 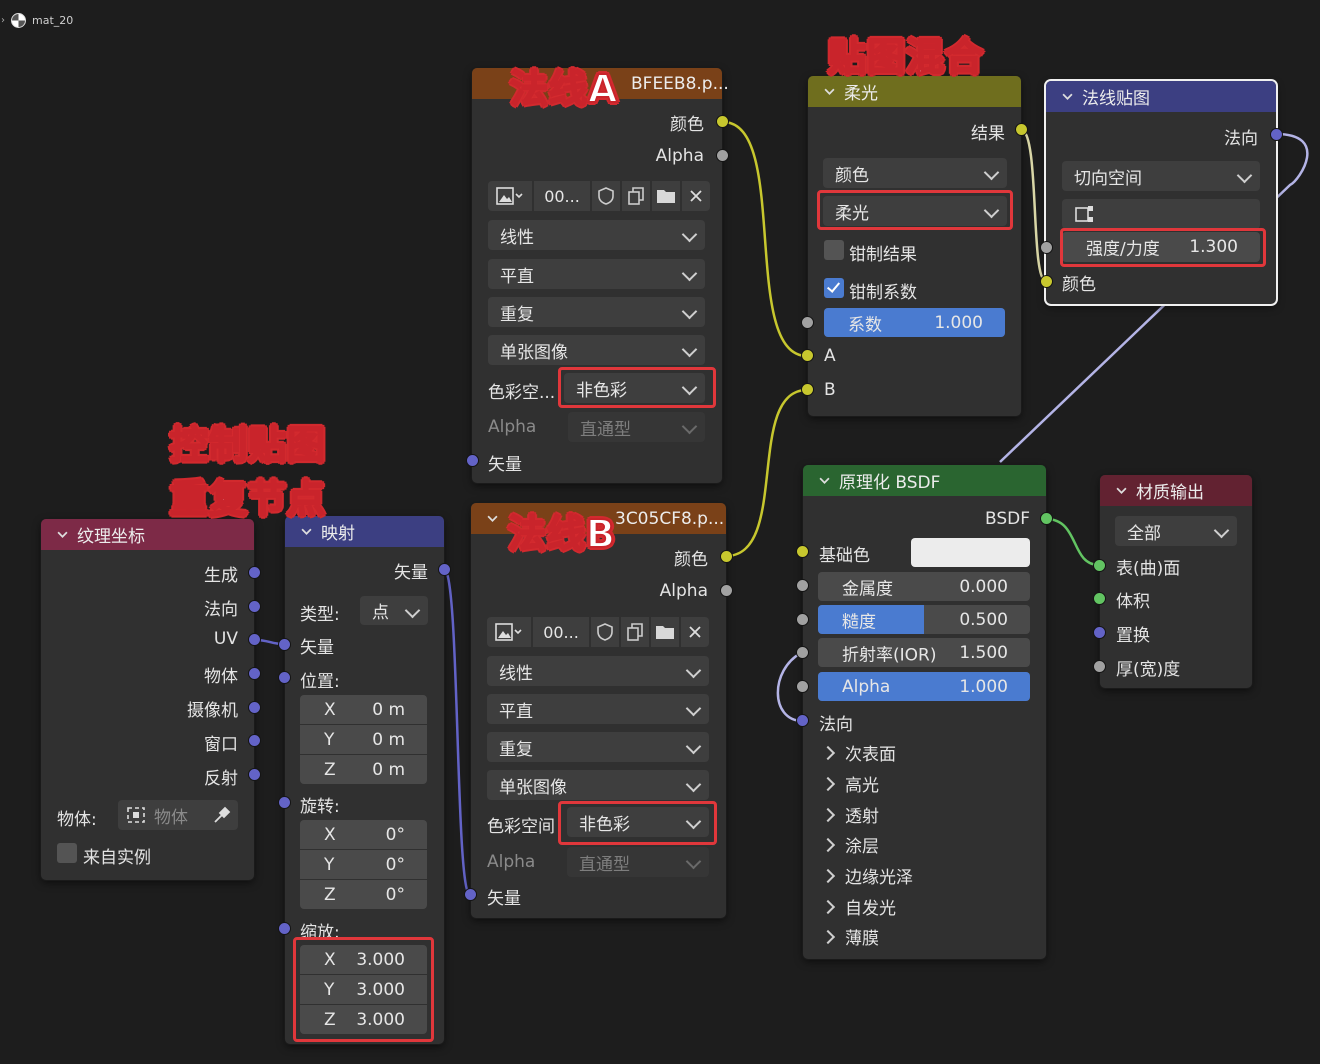 What do you see at coordinates (858, 906) in the screenshot?
I see `panel-emission: 自发光` at bounding box center [858, 906].